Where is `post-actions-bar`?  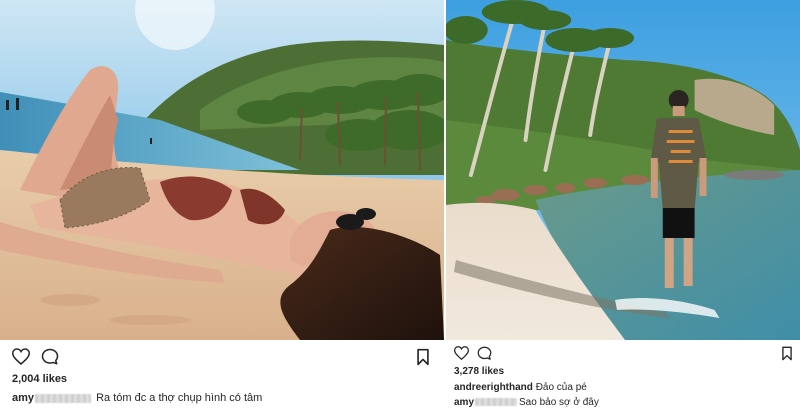
post-actions-bar is located at coordinates (222, 357).